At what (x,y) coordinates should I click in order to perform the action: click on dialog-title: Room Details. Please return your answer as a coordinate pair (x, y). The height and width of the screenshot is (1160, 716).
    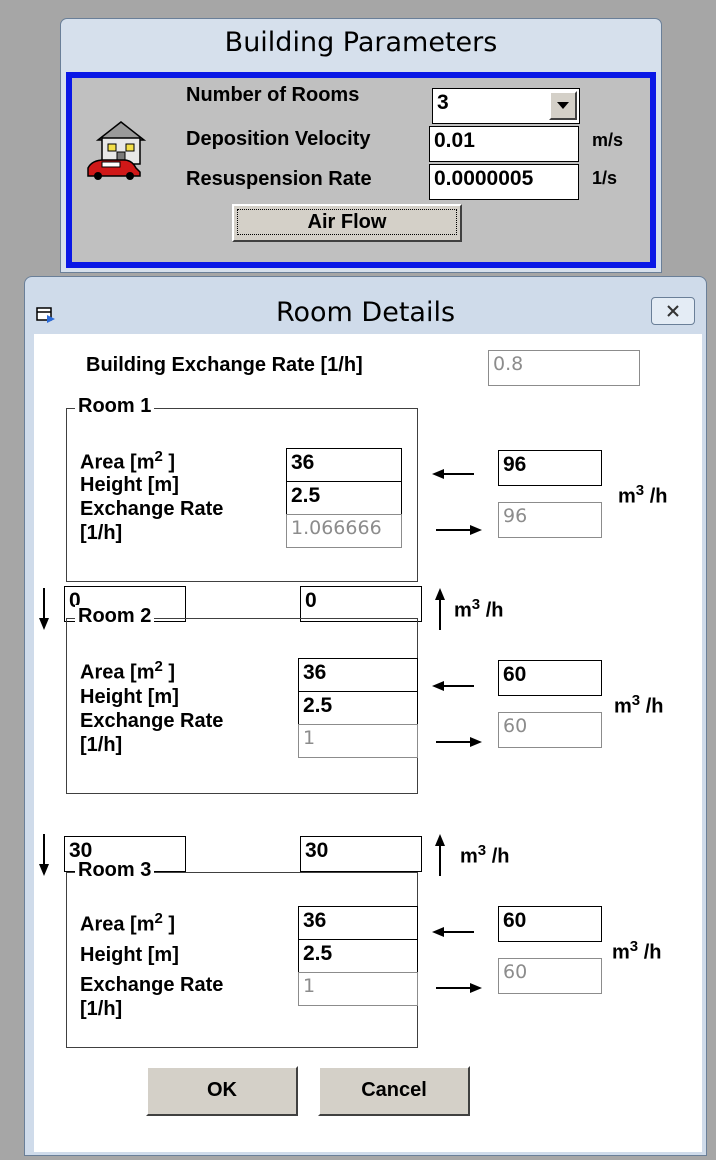
    Looking at the image, I should click on (365, 312).